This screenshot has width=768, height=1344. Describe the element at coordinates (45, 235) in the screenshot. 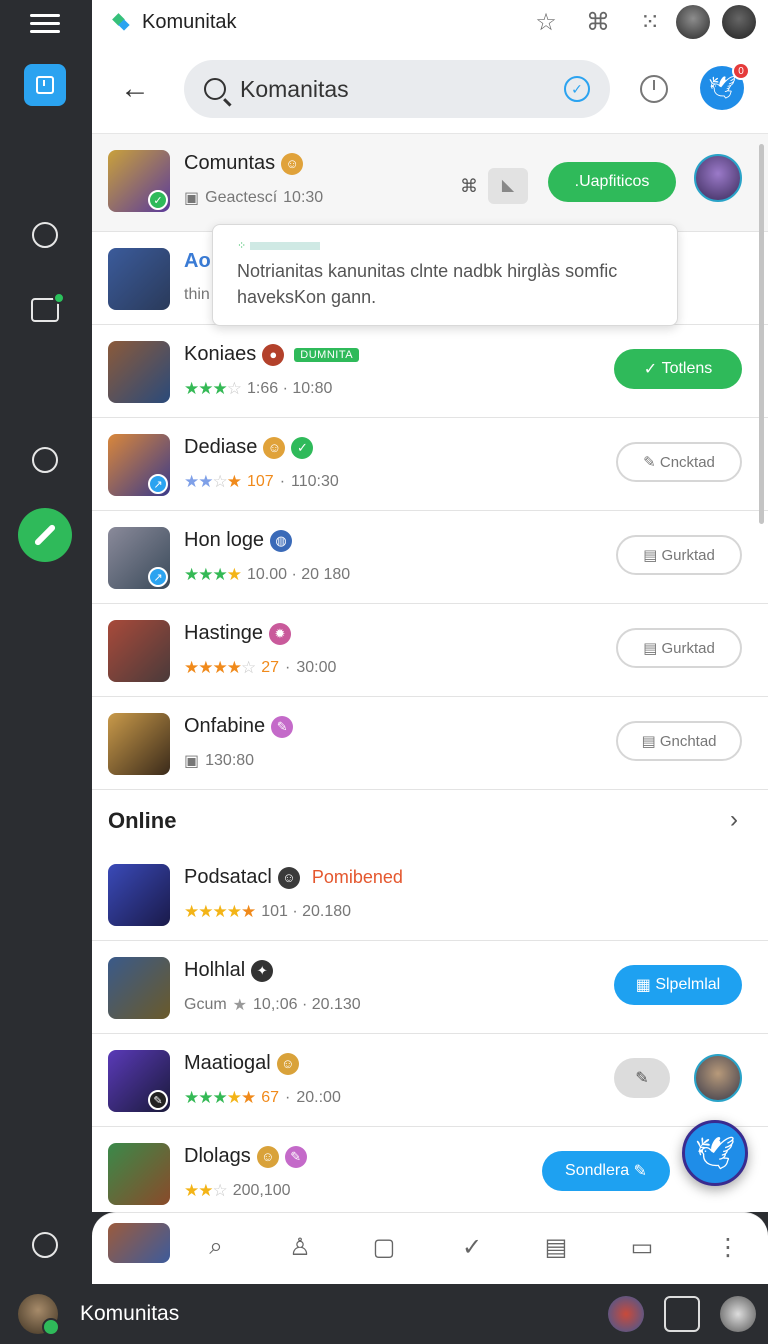

I see `rail-emoji-icon` at that location.